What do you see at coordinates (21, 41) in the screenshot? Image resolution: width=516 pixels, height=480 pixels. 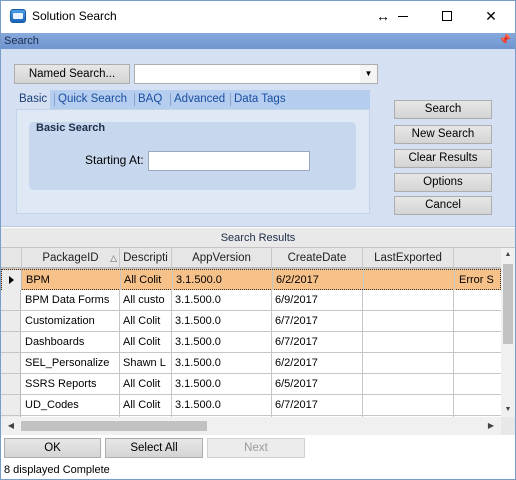 I see `search-panel-title: Search` at bounding box center [21, 41].